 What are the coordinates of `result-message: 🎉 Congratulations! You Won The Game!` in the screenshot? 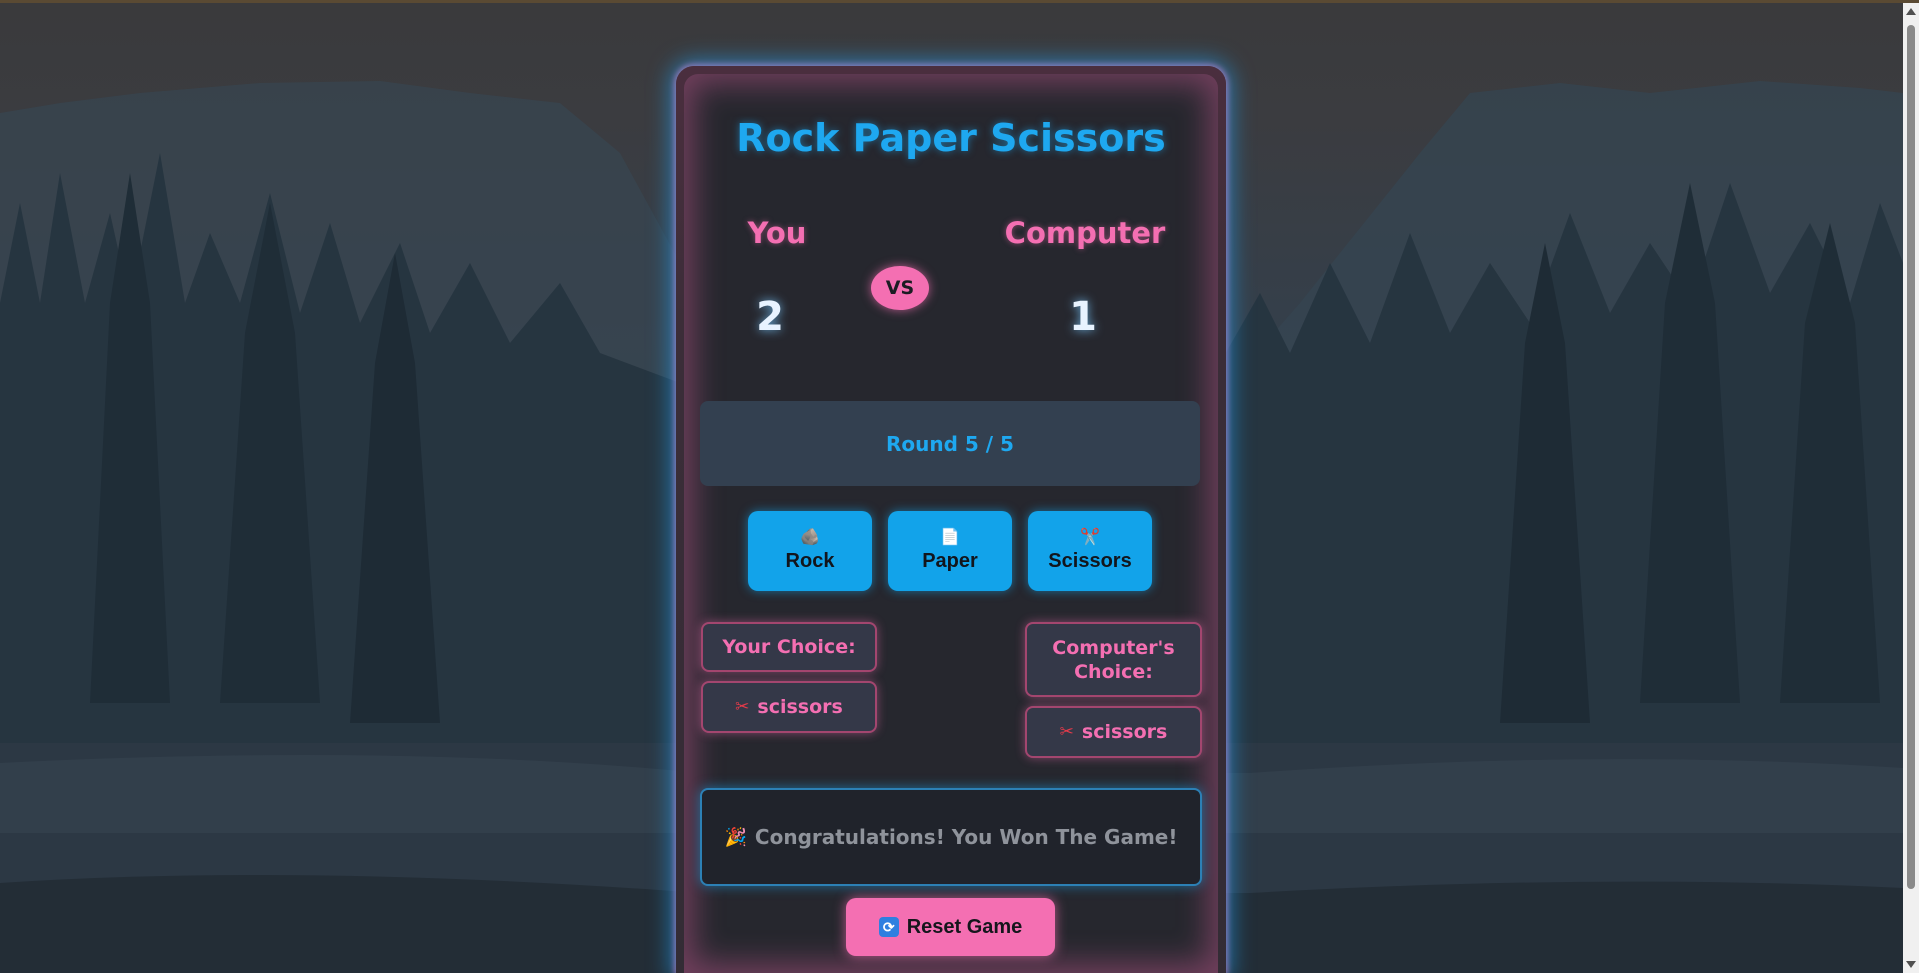 It's located at (951, 837).